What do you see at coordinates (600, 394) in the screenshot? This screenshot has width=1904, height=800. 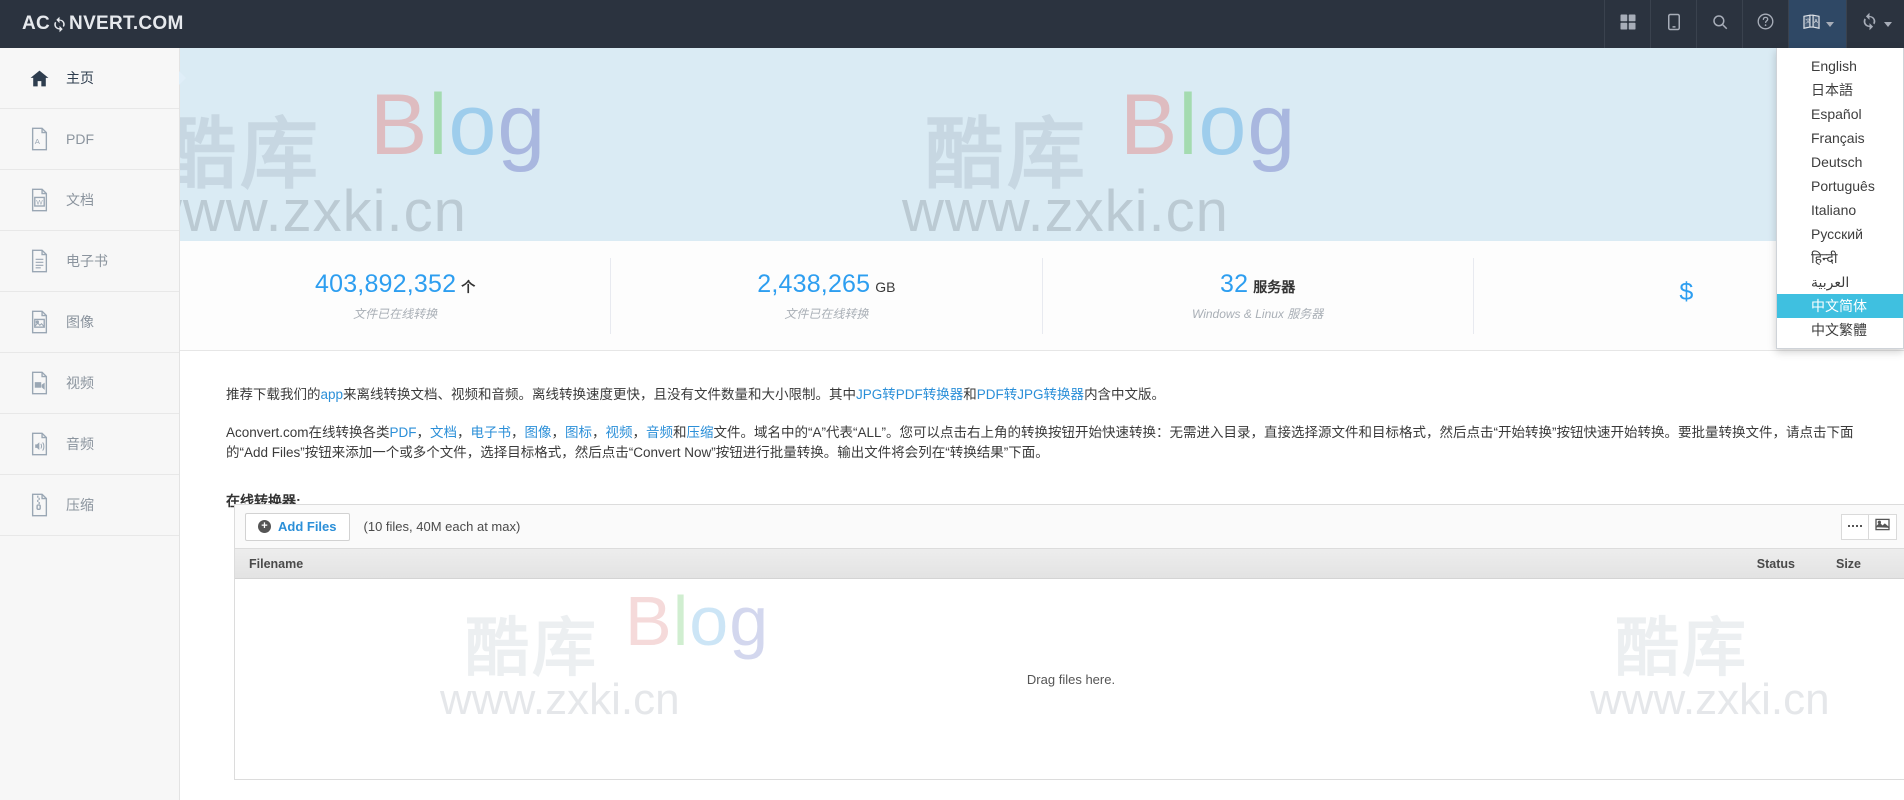 I see `p1-text-2: 来离线转换文档、视频和音频。离线转换速度更快，且没有文件数量和大小限制。其中` at bounding box center [600, 394].